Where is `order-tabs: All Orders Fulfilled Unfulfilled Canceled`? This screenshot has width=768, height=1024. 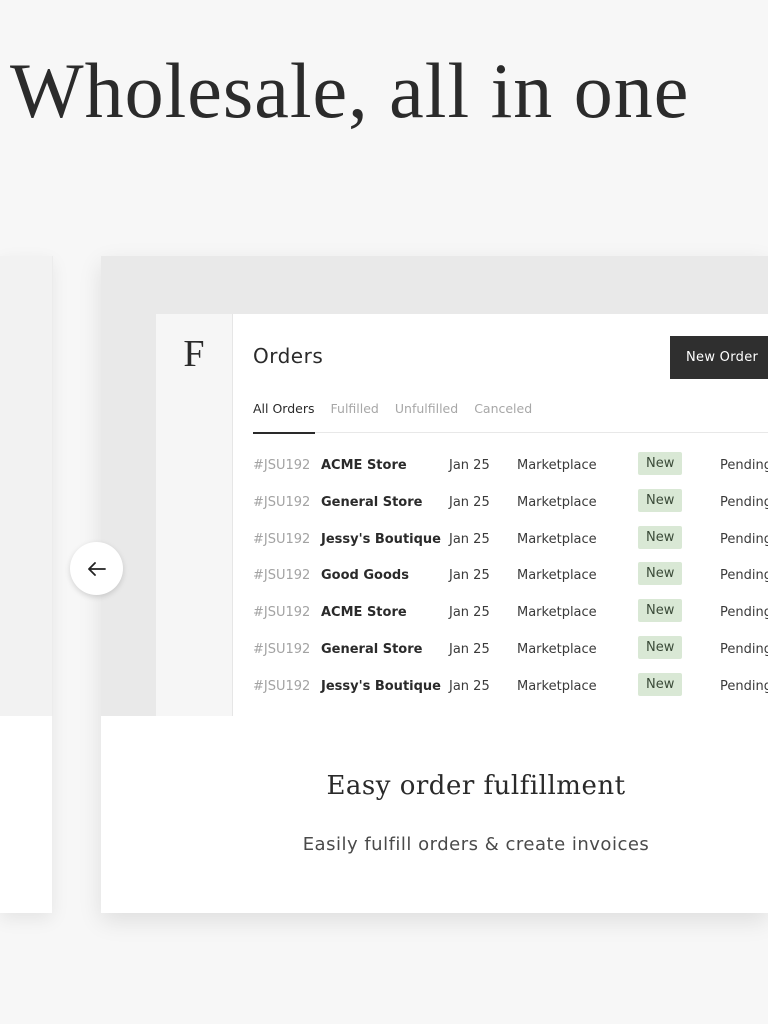 order-tabs: All Orders Fulfilled Unfulfilled Canceled is located at coordinates (510, 416).